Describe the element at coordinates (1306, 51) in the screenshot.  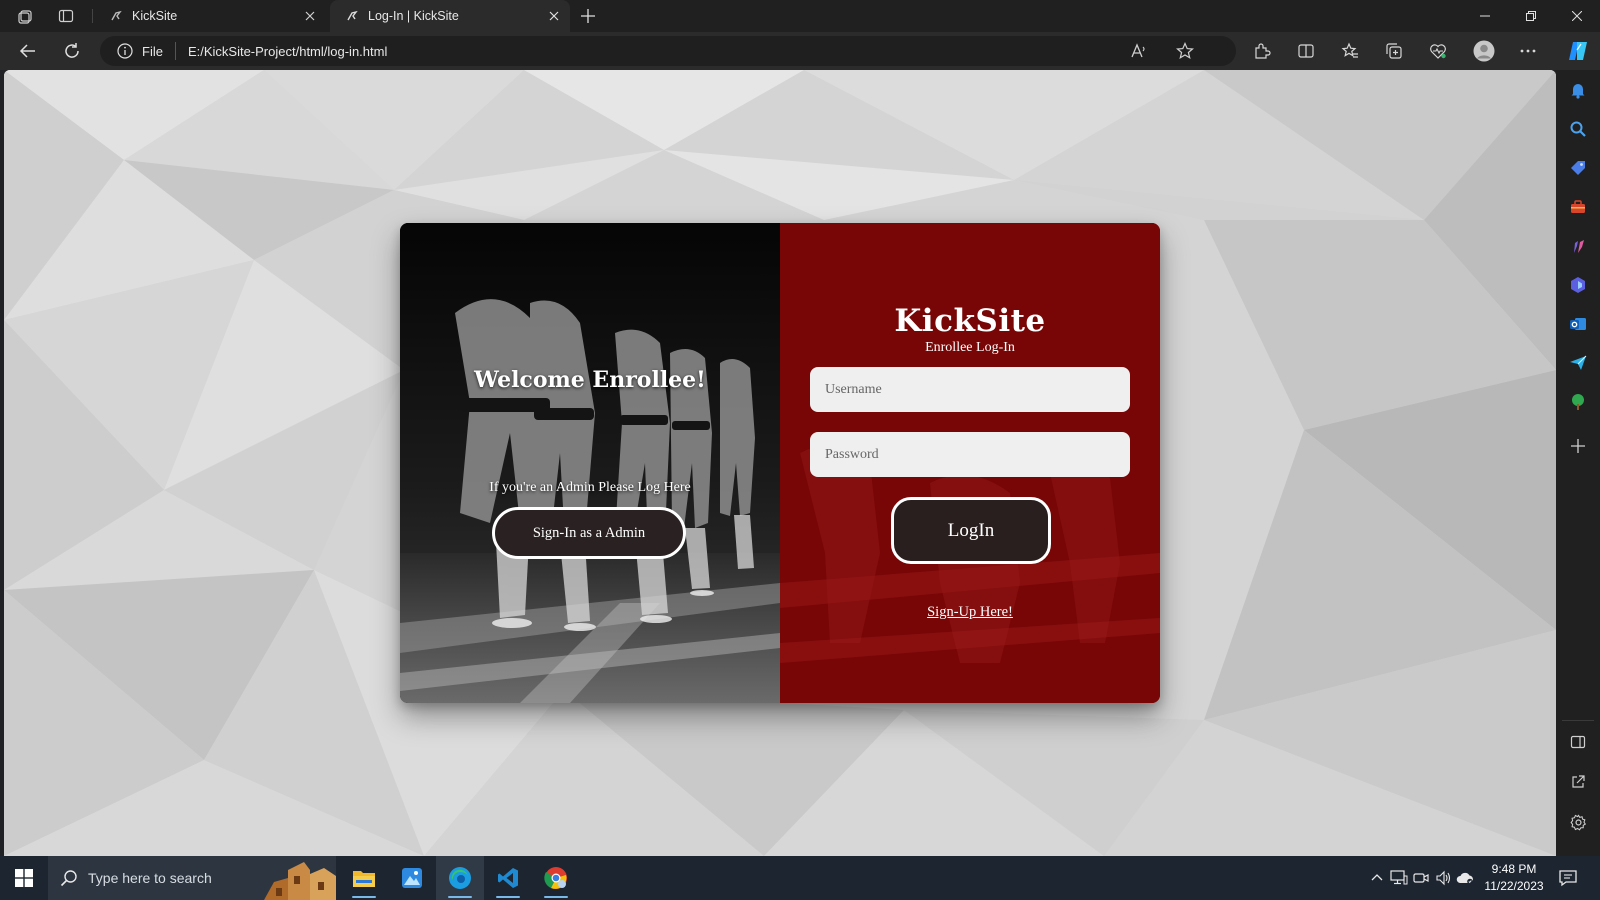
I see `split-screen-icon` at that location.